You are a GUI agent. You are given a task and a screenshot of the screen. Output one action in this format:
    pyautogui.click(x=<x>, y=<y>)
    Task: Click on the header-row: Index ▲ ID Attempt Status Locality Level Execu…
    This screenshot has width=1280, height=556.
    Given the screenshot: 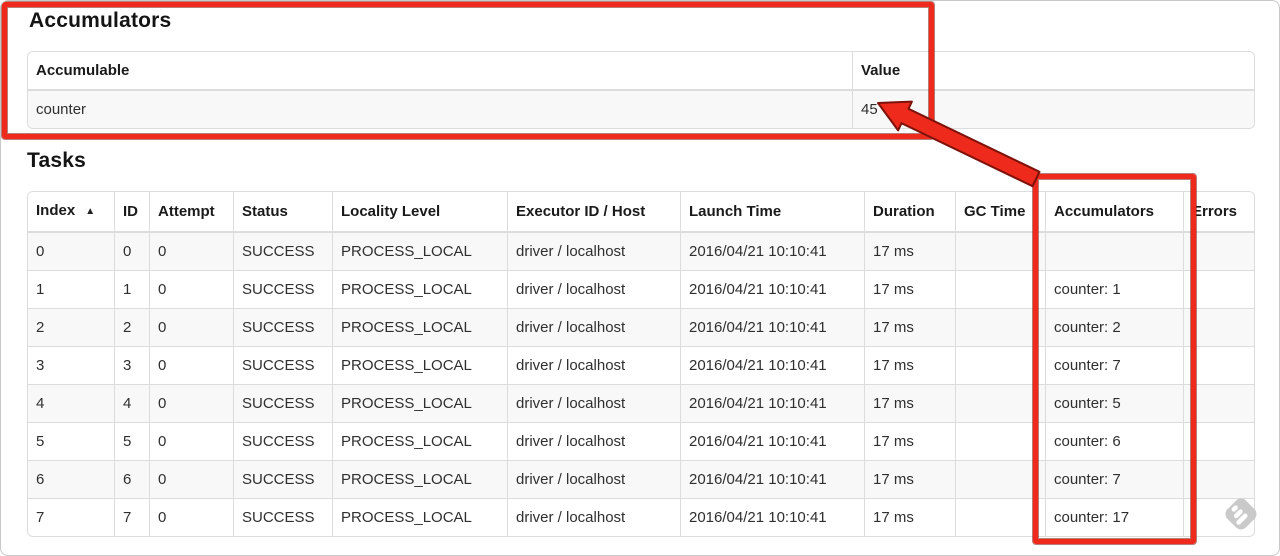 What is the action you would take?
    pyautogui.click(x=641, y=212)
    